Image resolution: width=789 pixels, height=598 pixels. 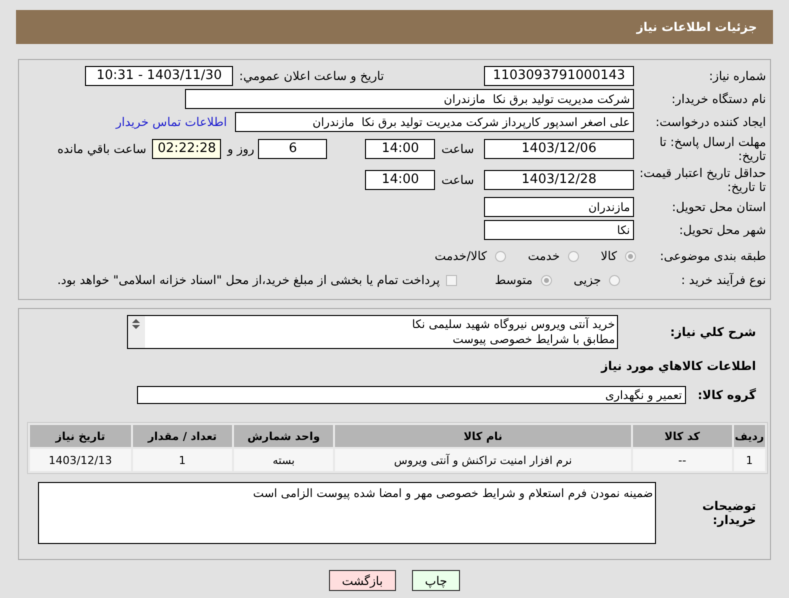 I want to click on field-label: حداقل تاریخ اعتبار قیمت: تا تاریخ:, so click(x=702, y=180).